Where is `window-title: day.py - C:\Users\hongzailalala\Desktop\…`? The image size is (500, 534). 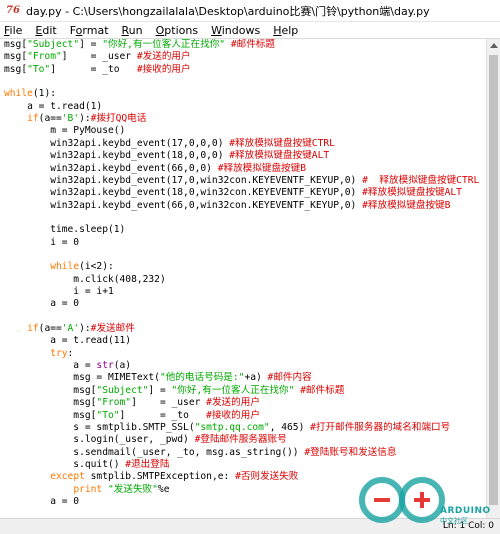 window-title: day.py - C:\Users\hongzailalala\Desktop\… is located at coordinates (228, 11).